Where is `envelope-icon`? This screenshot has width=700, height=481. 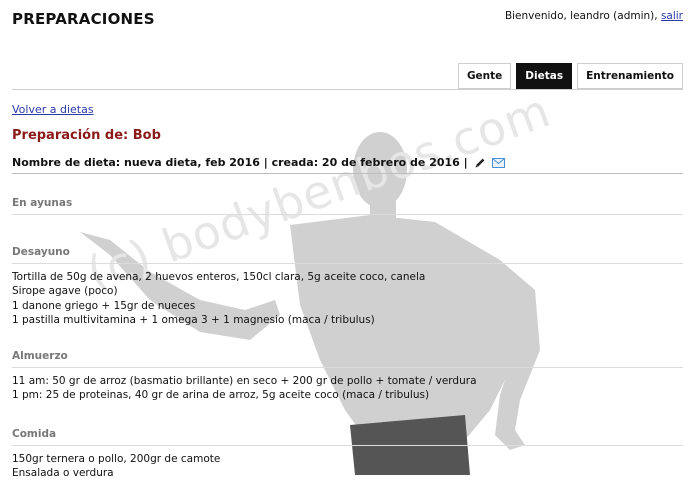 envelope-icon is located at coordinates (498, 162).